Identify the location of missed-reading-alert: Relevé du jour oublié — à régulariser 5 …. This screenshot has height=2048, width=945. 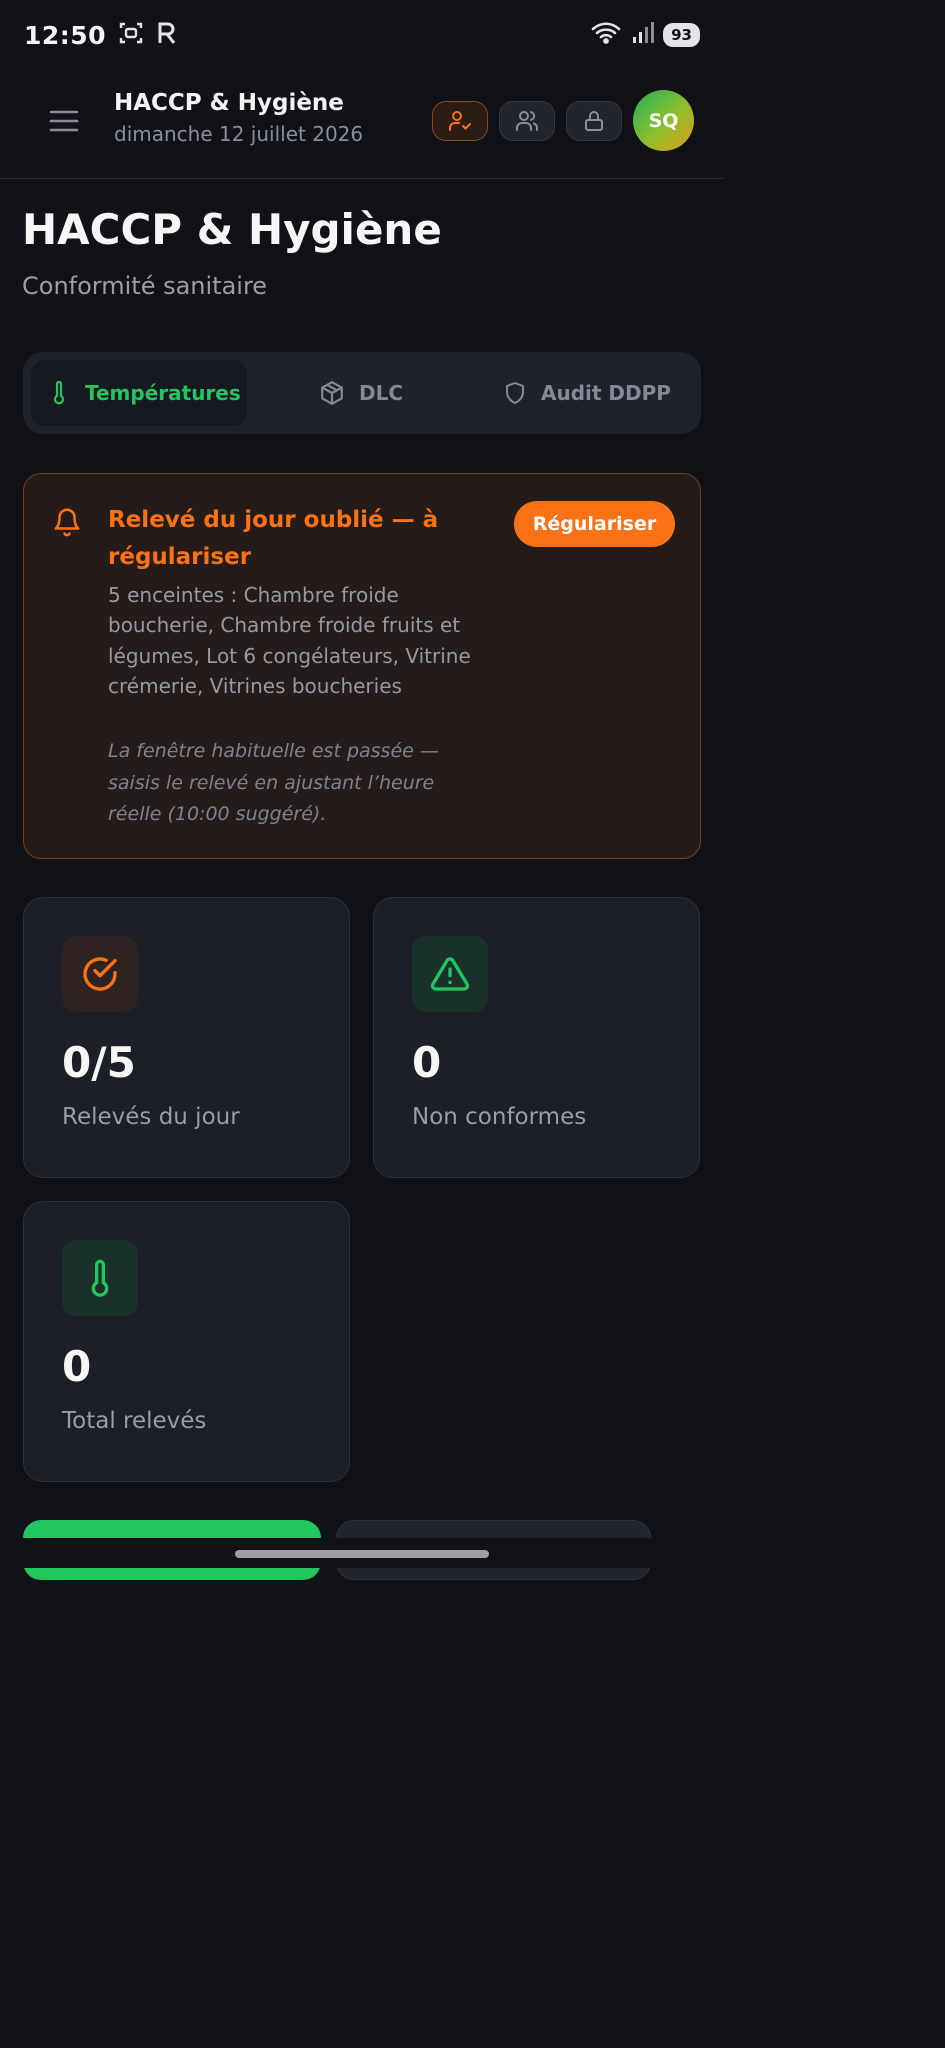
(362, 666).